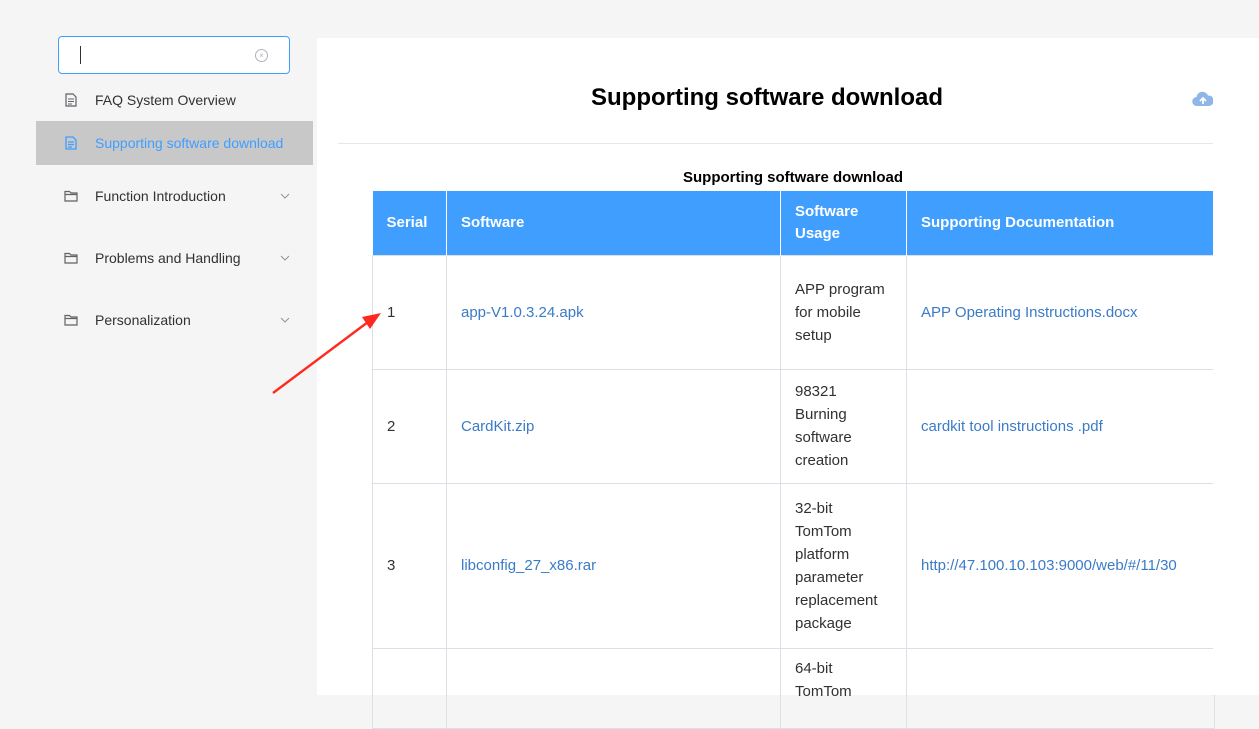 This screenshot has height=729, width=1259. I want to click on software-cell: app-V1.0.3.24.apk, so click(613, 312).